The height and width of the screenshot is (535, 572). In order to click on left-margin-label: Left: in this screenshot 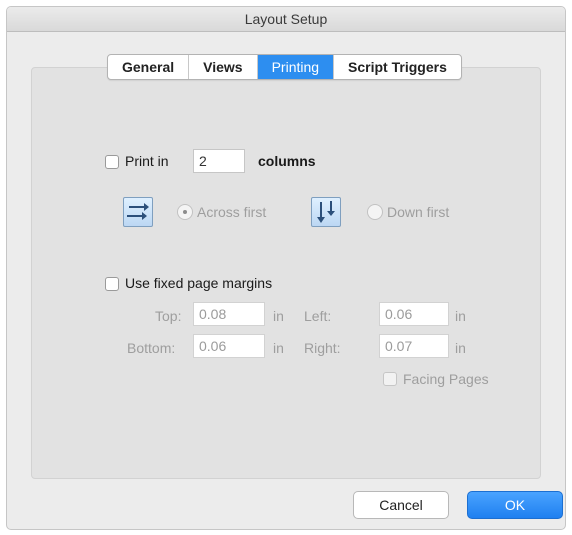, I will do `click(318, 316)`.